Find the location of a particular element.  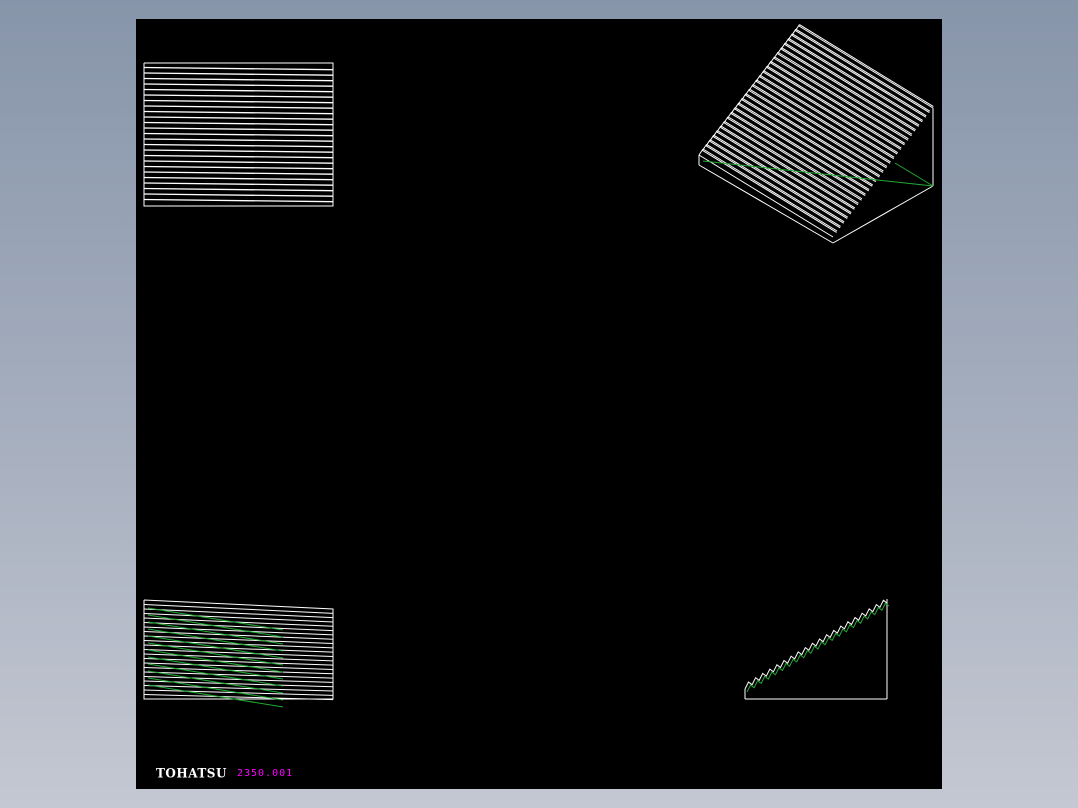

company-logo: TOHATSU is located at coordinates (191, 773).